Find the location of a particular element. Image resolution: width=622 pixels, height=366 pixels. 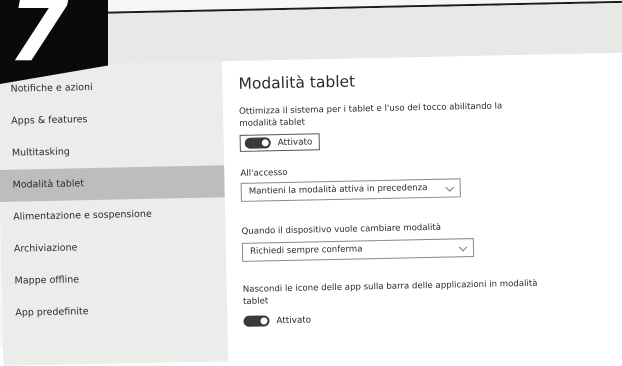

tablet-mode-toggle: Attivato is located at coordinates (279, 142).